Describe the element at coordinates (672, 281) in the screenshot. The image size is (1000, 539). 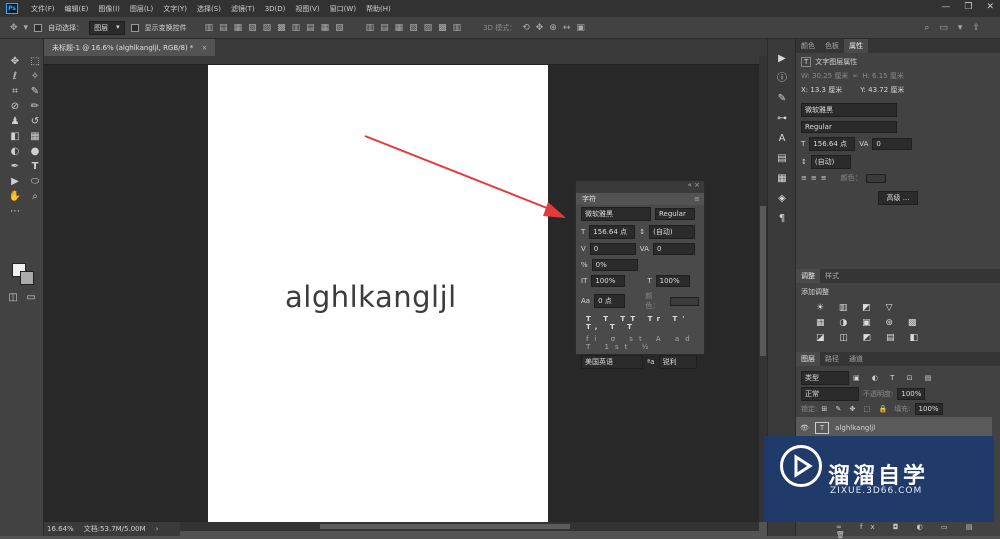
I see `horizontal-scale-field: 100%` at that location.